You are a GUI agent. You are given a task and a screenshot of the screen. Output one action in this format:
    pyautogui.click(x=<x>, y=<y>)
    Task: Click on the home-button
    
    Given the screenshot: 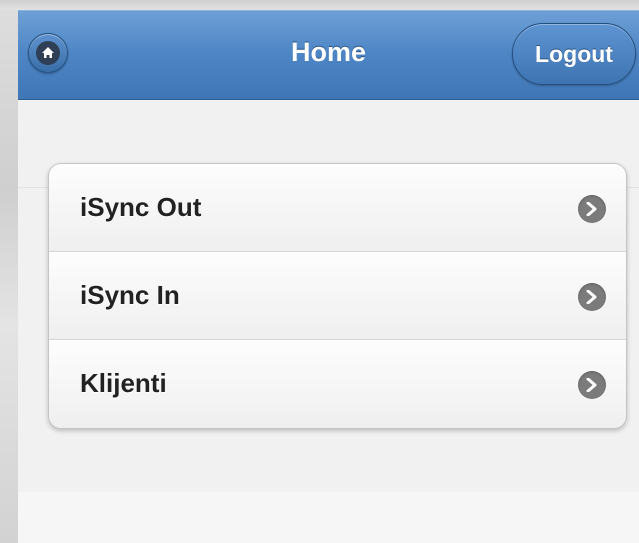 What is the action you would take?
    pyautogui.click(x=48, y=53)
    